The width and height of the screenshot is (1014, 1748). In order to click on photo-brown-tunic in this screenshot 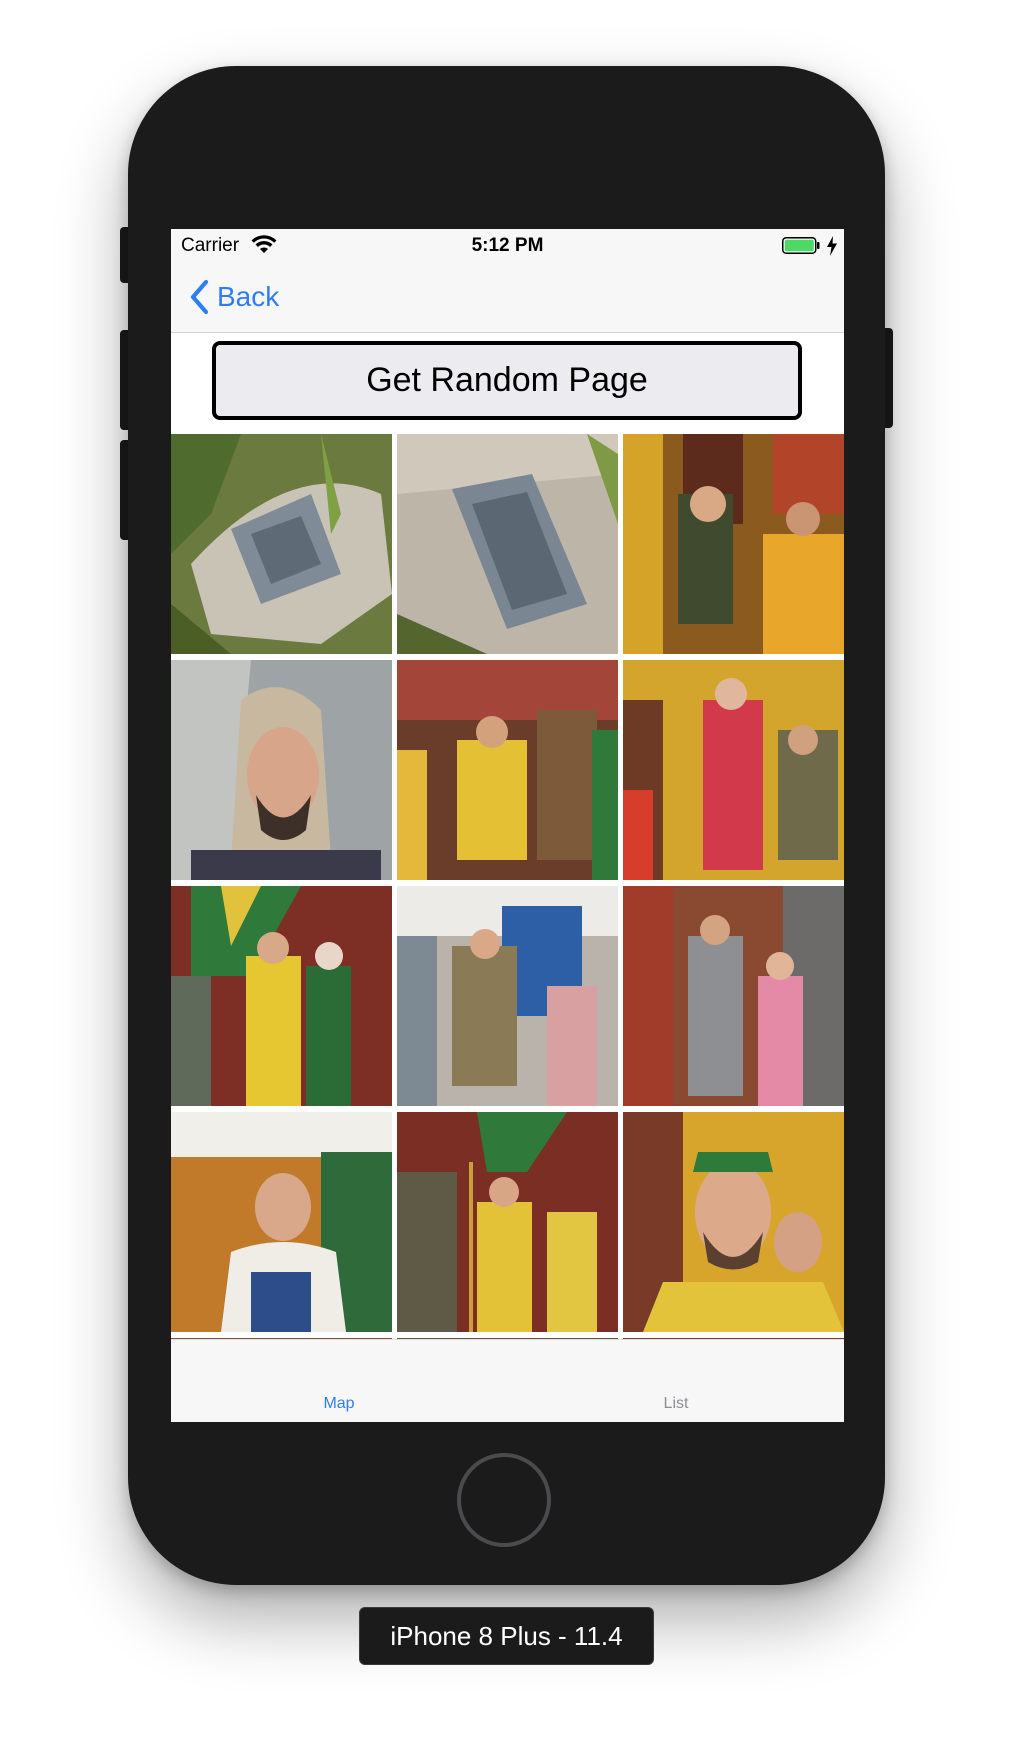, I will do `click(507, 996)`.